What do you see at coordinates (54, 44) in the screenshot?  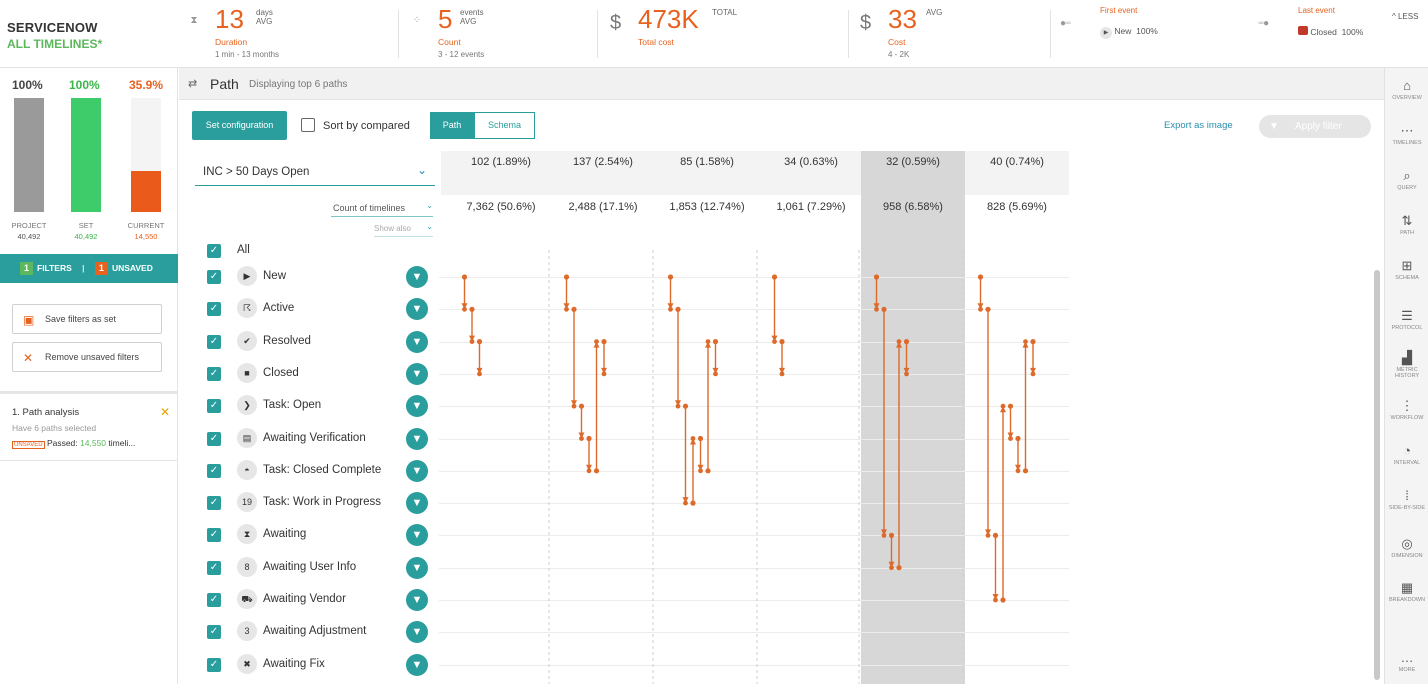 I see `scope-label: ALL TIMELINES*` at bounding box center [54, 44].